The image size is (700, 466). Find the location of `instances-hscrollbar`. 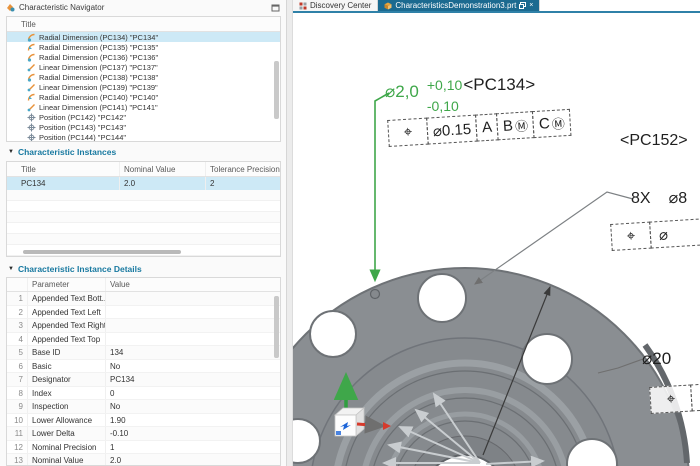

instances-hscrollbar is located at coordinates (102, 252).